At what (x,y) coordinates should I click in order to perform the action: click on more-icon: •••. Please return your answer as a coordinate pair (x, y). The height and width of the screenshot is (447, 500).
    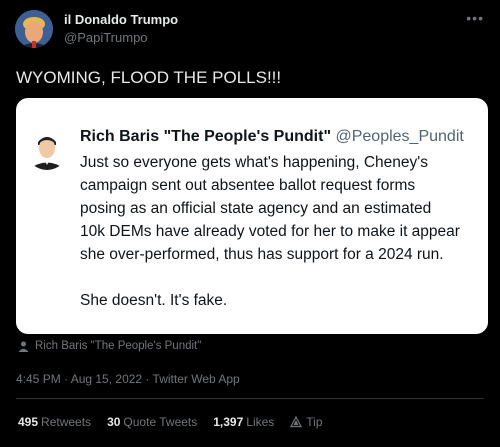
    Looking at the image, I should click on (475, 18).